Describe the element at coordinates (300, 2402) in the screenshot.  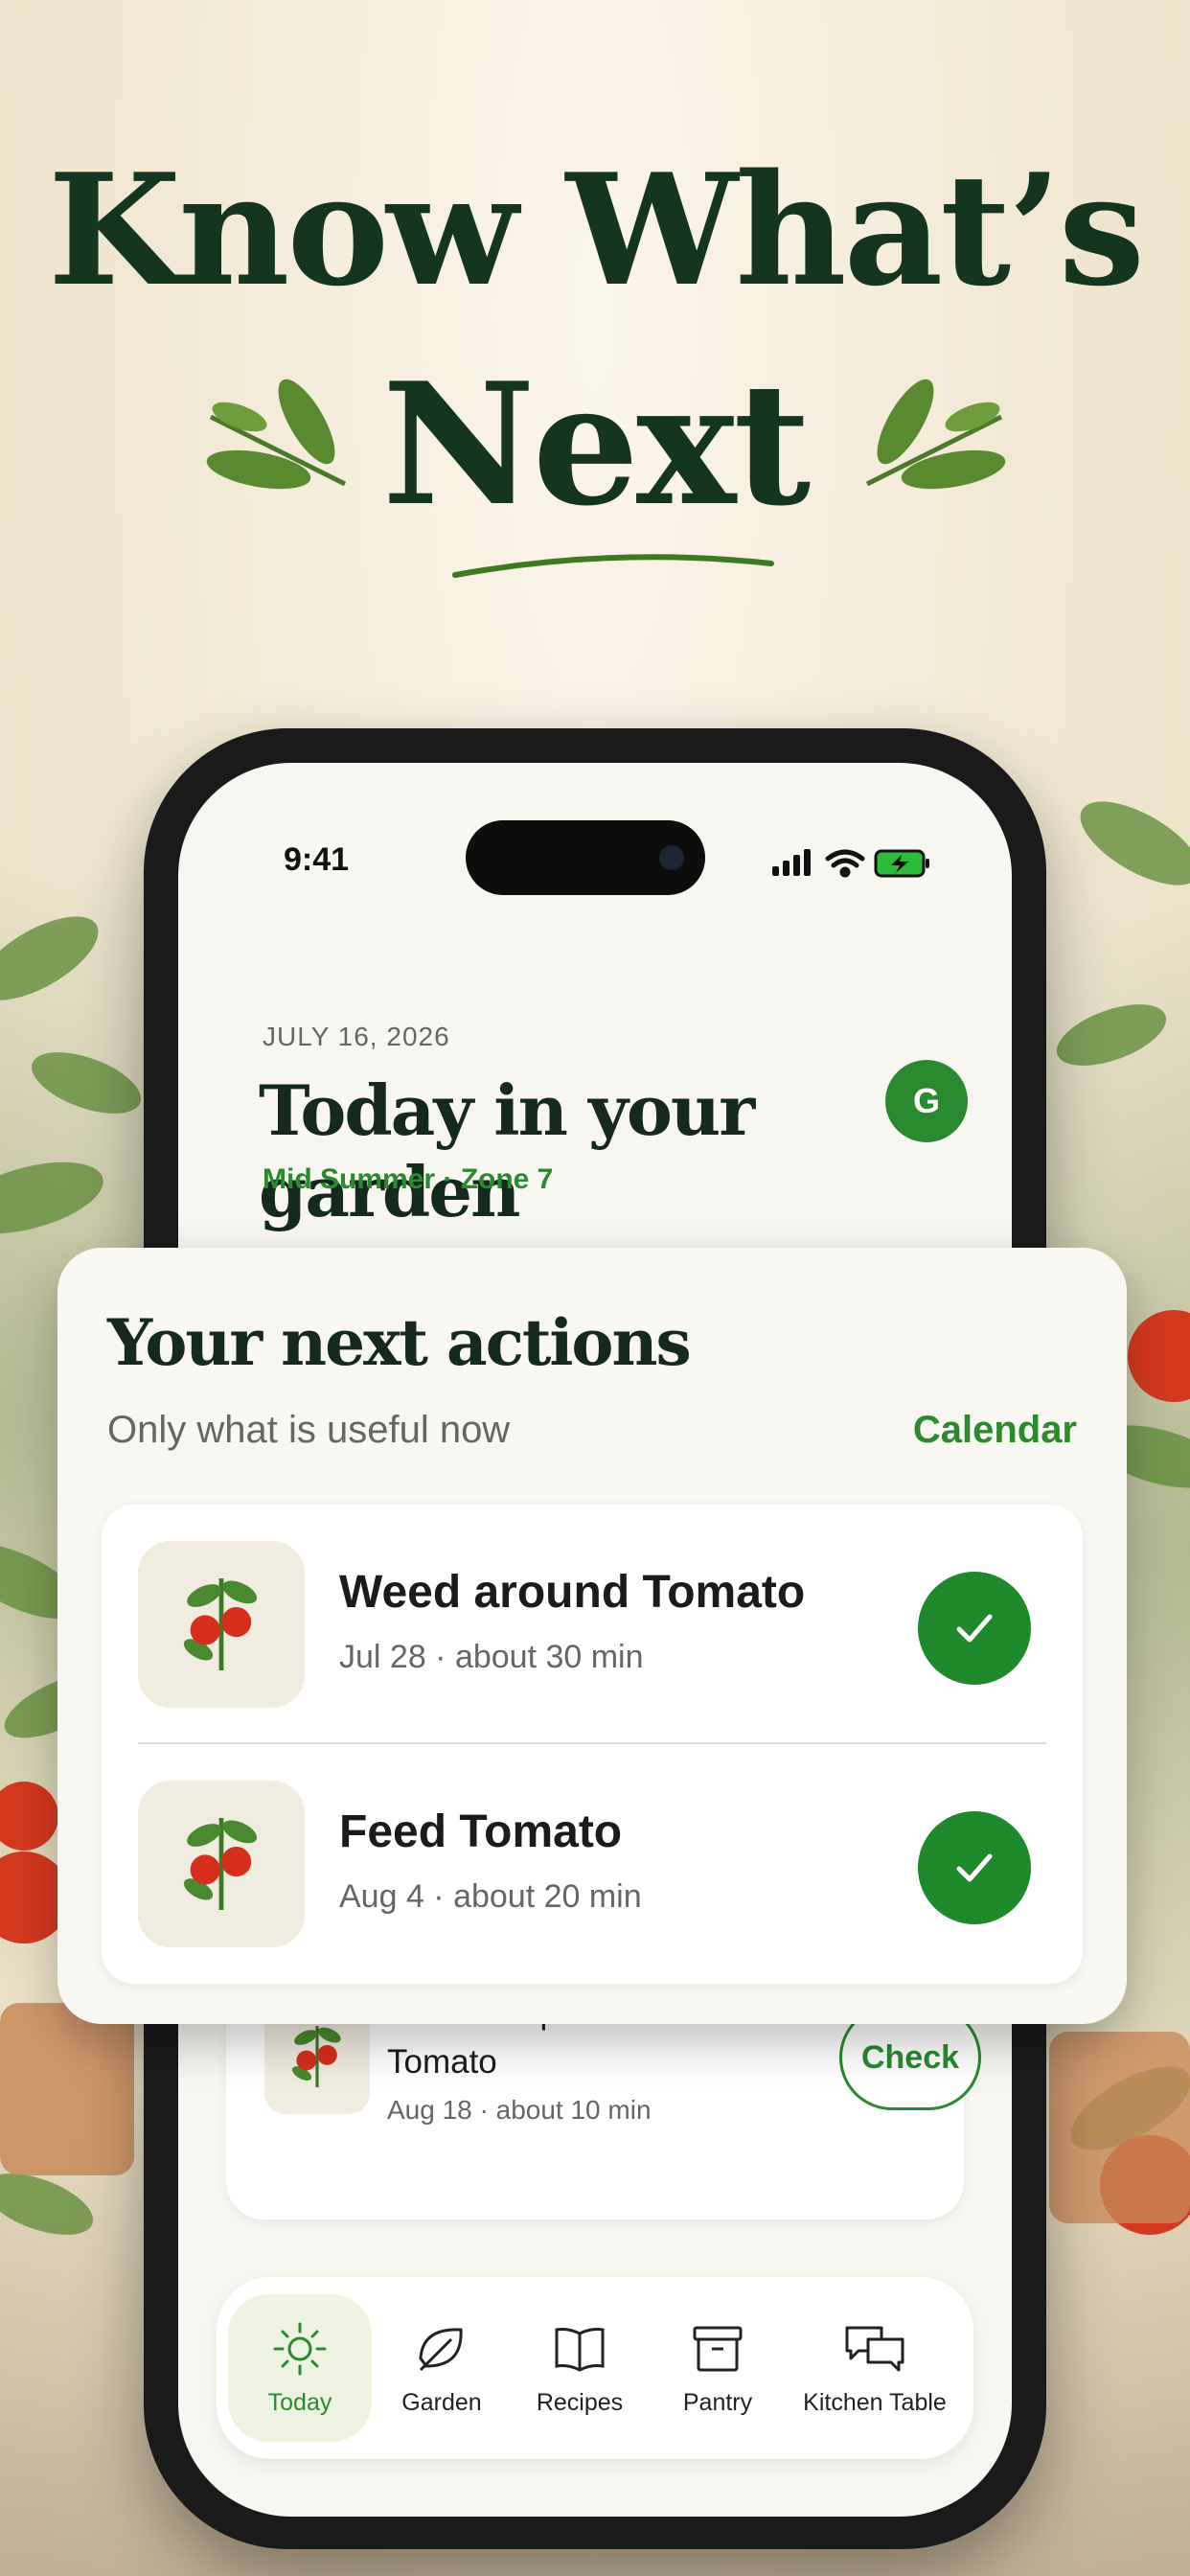
I see `tab-label-today: Today` at that location.